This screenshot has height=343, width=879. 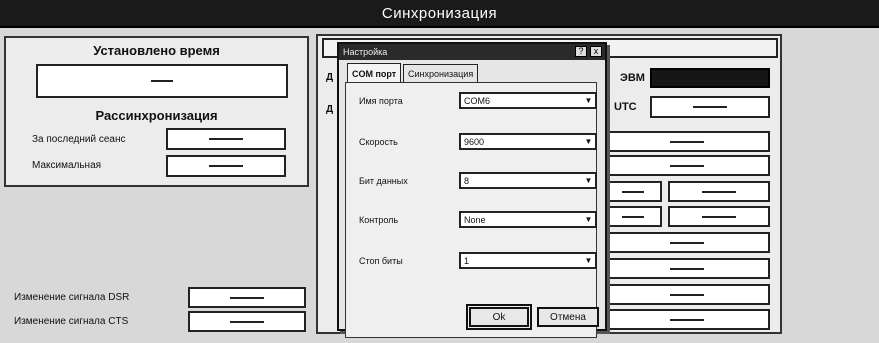 I want to click on cts-signal-label: Изменение сигнала CTS, so click(x=71, y=321).